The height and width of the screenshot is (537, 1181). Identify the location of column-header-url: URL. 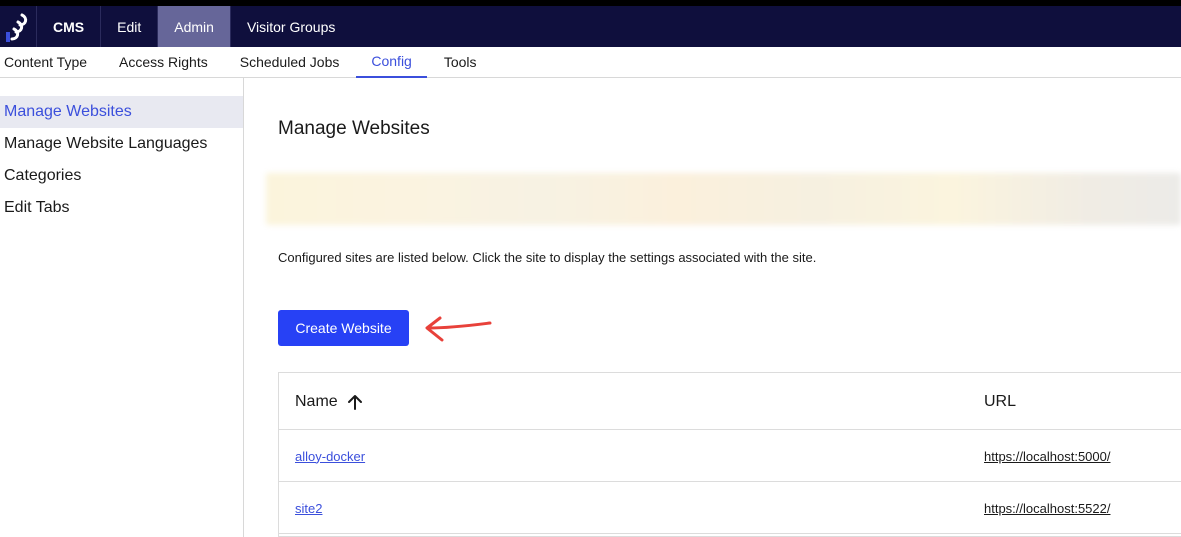
(1000, 401).